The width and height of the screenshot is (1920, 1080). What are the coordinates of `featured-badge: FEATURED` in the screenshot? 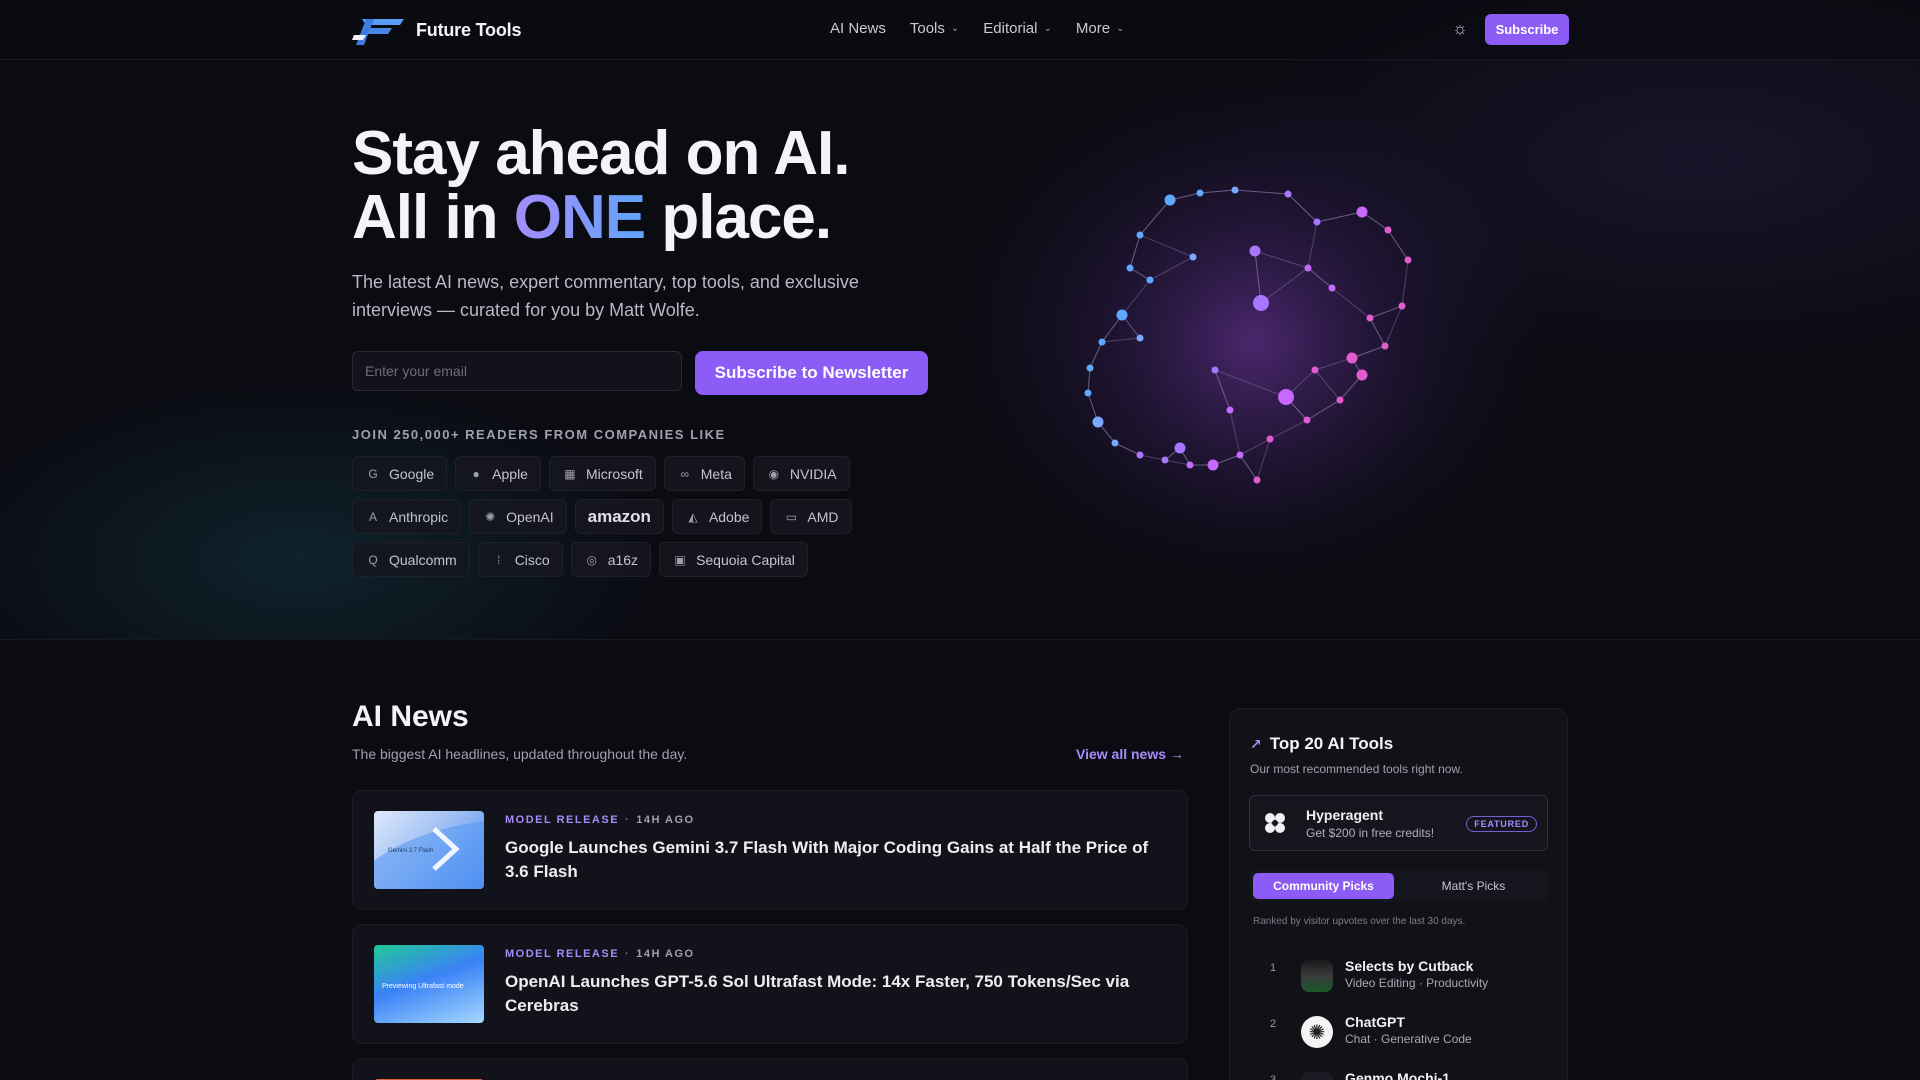 It's located at (1501, 824).